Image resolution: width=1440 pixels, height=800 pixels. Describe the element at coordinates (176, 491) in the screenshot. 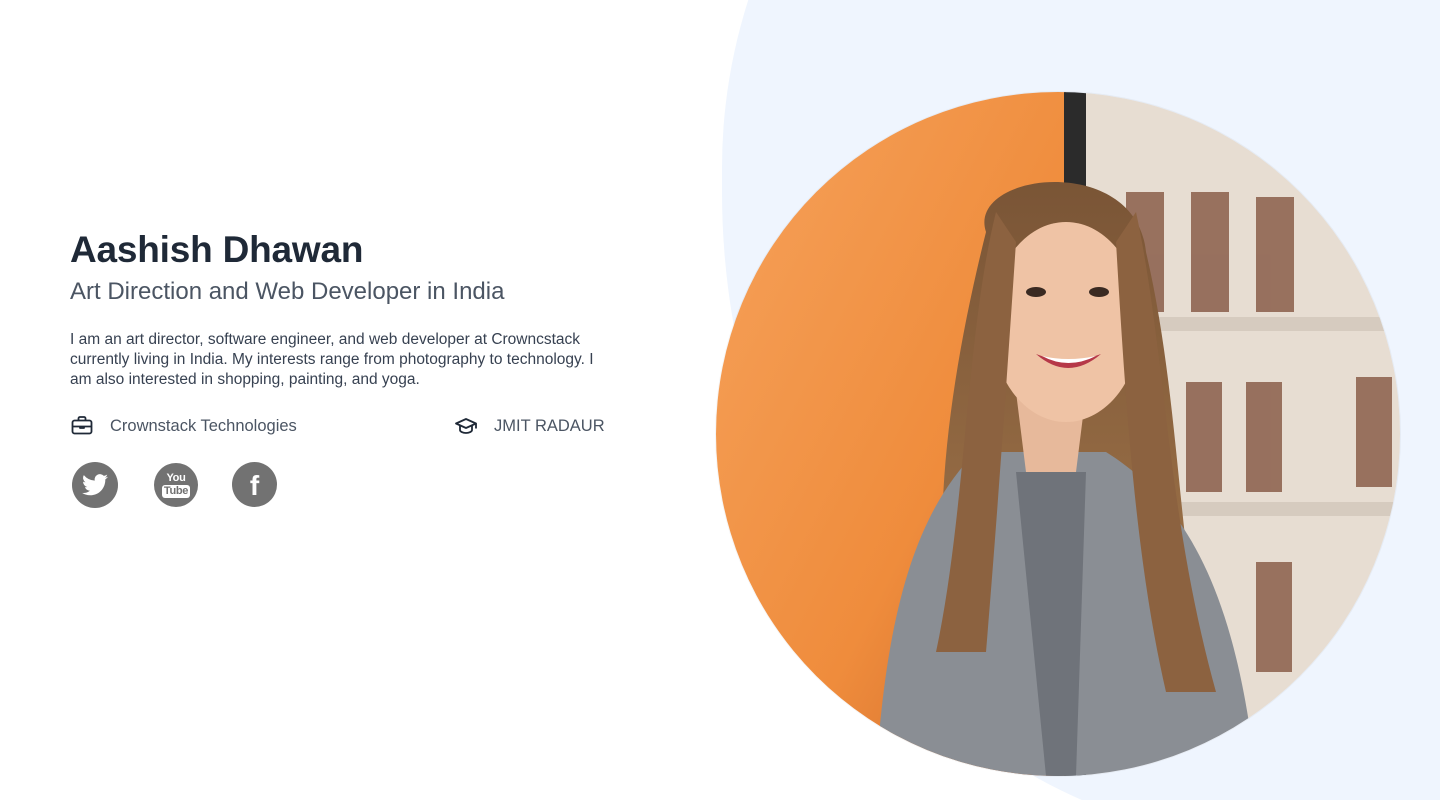

I see `youtube-text-bottom: Tube` at that location.